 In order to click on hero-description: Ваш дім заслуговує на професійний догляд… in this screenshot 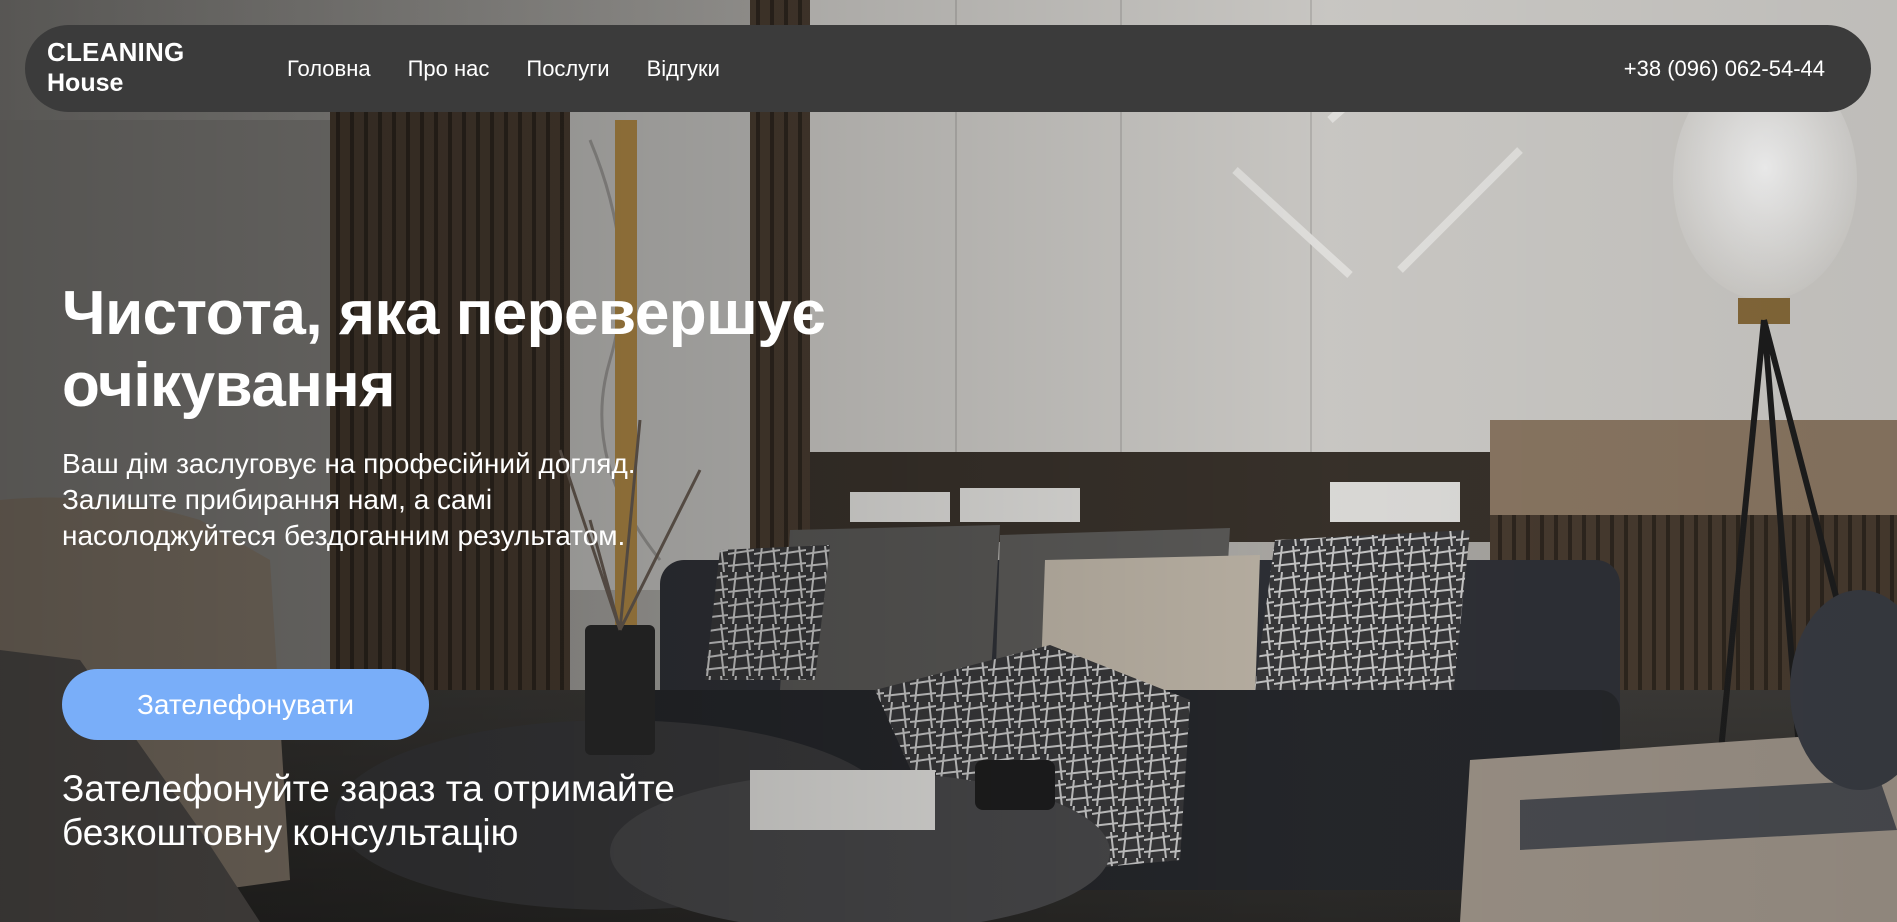, I will do `click(349, 499)`.